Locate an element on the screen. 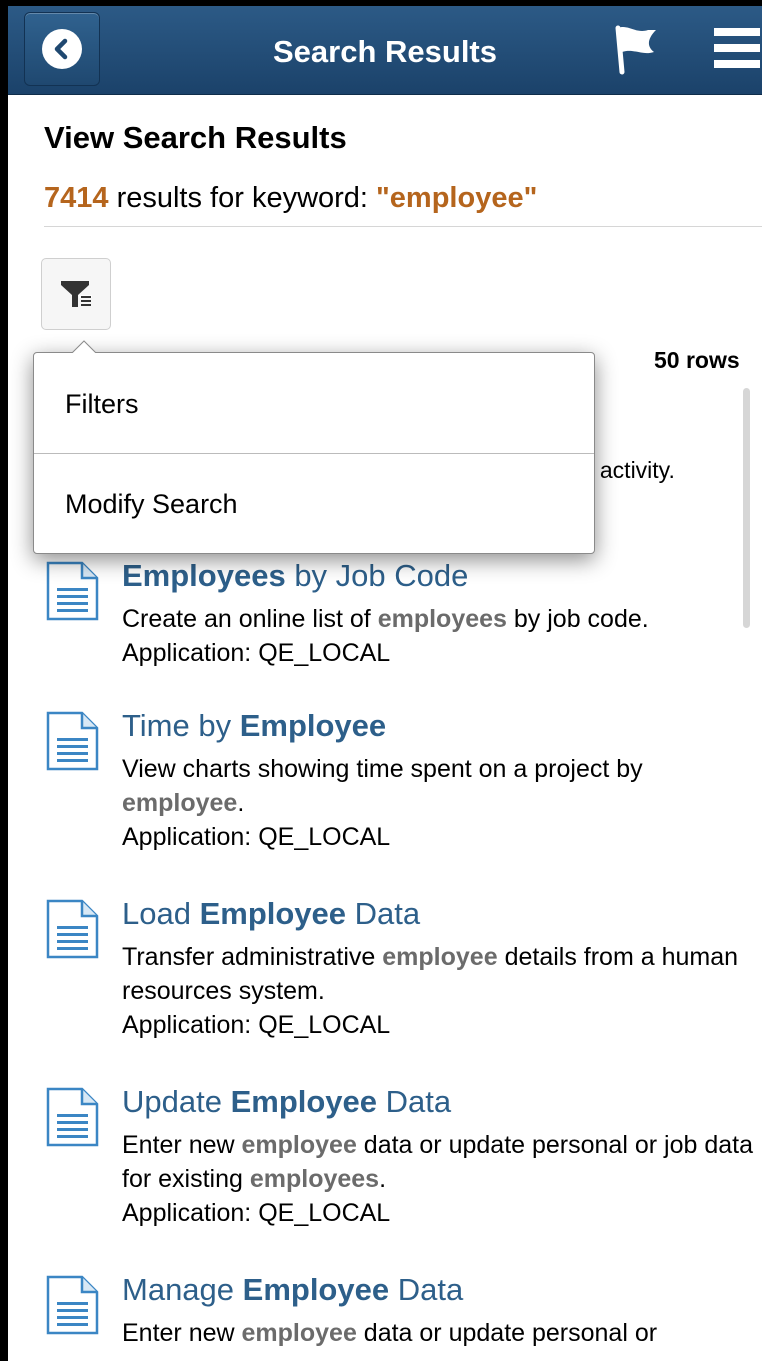 This screenshot has height=1361, width=762. menu-item-label: Modify Search is located at coordinates (151, 503).